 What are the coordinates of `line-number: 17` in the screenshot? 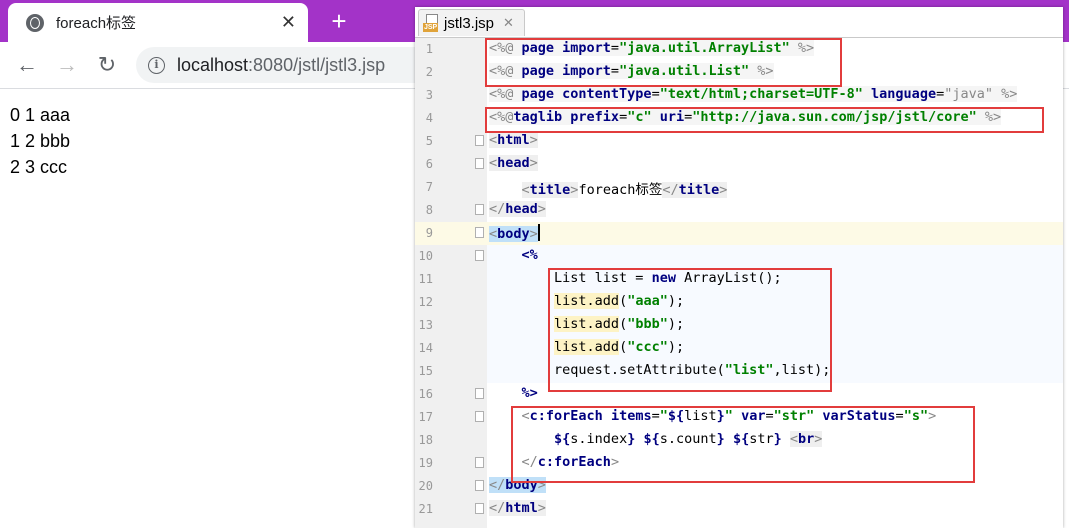 It's located at (425, 417).